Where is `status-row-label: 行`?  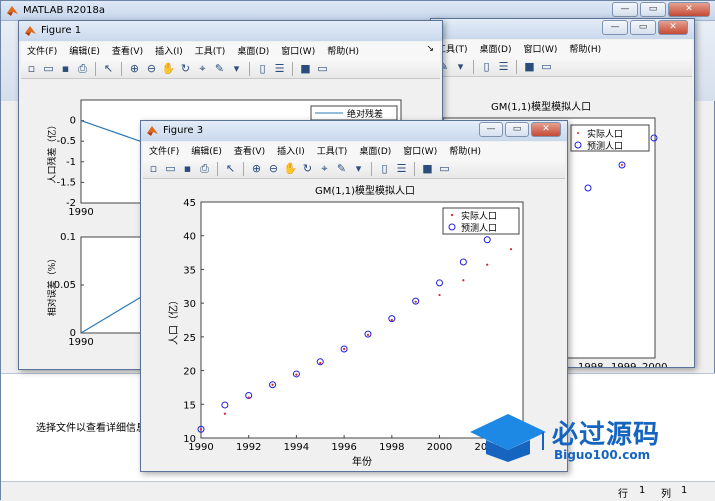 status-row-label: 行 is located at coordinates (623, 494).